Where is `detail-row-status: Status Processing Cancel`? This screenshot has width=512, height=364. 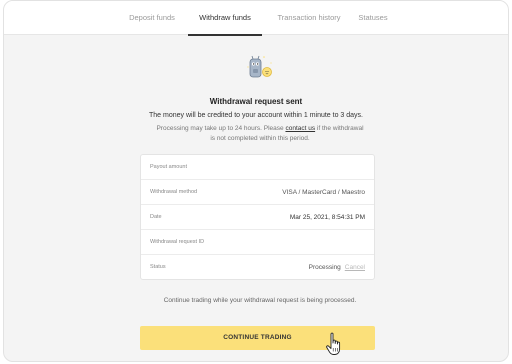
detail-row-status: Status Processing Cancel is located at coordinates (257, 267).